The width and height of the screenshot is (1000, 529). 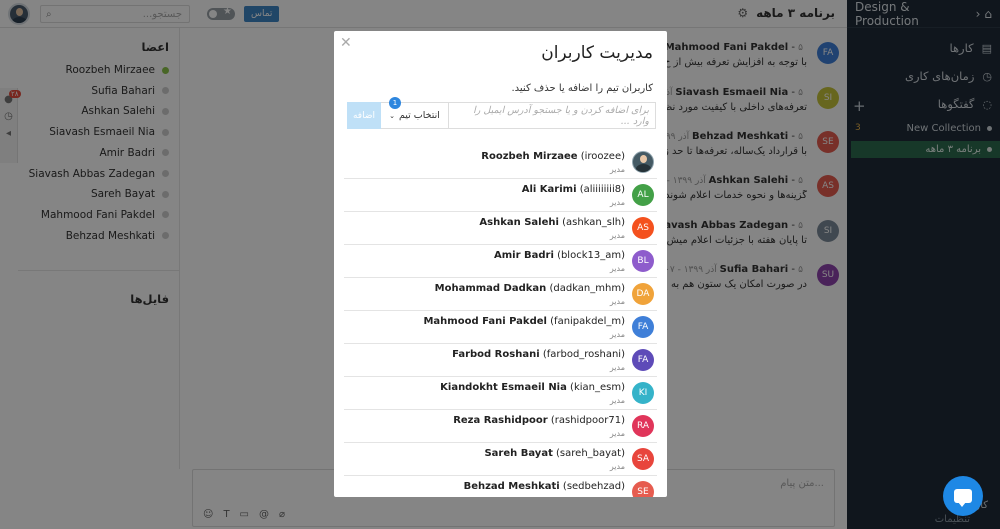 What do you see at coordinates (597, 53) in the screenshot?
I see `modal-title: مدیریت کاربران` at bounding box center [597, 53].